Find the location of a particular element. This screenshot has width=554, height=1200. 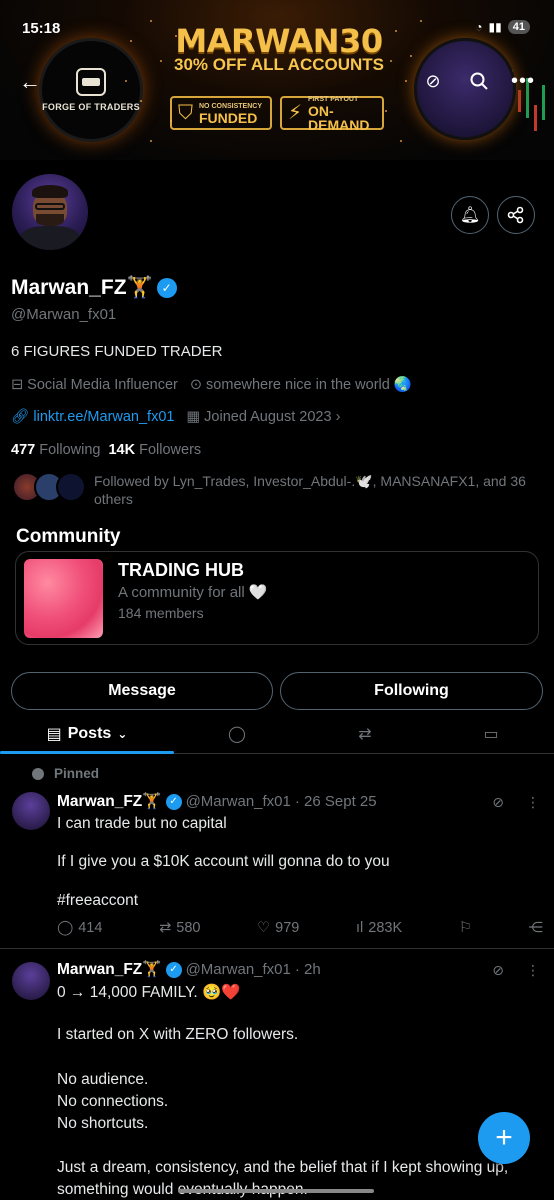

forge-logo: FORGE OF TRADERS is located at coordinates (91, 90).